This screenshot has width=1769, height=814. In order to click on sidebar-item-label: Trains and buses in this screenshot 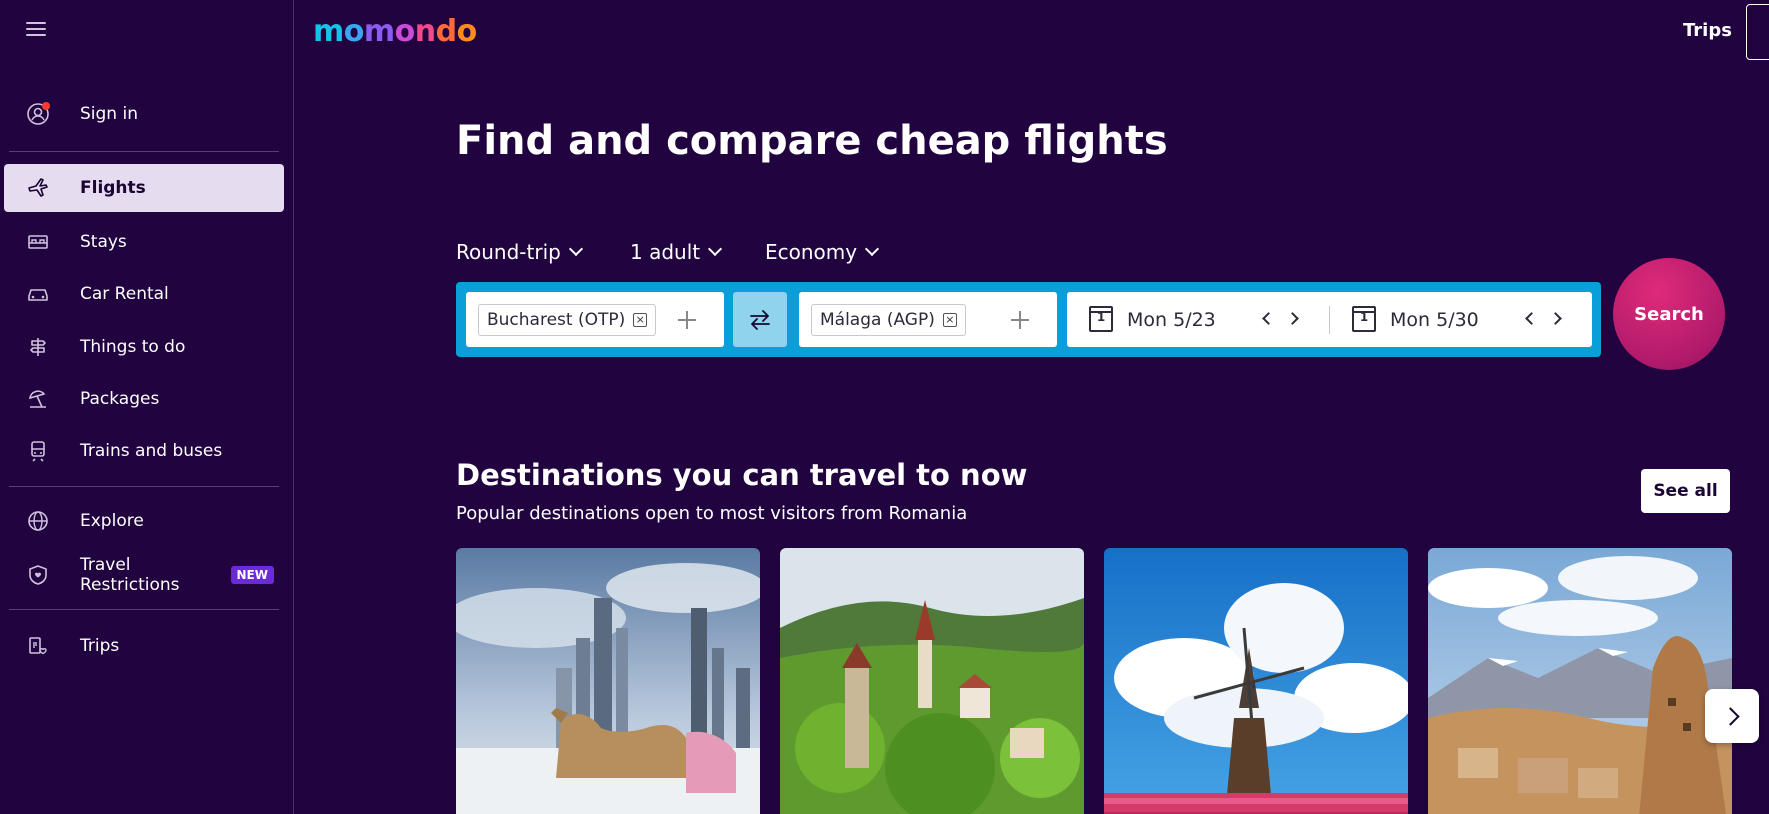, I will do `click(151, 451)`.